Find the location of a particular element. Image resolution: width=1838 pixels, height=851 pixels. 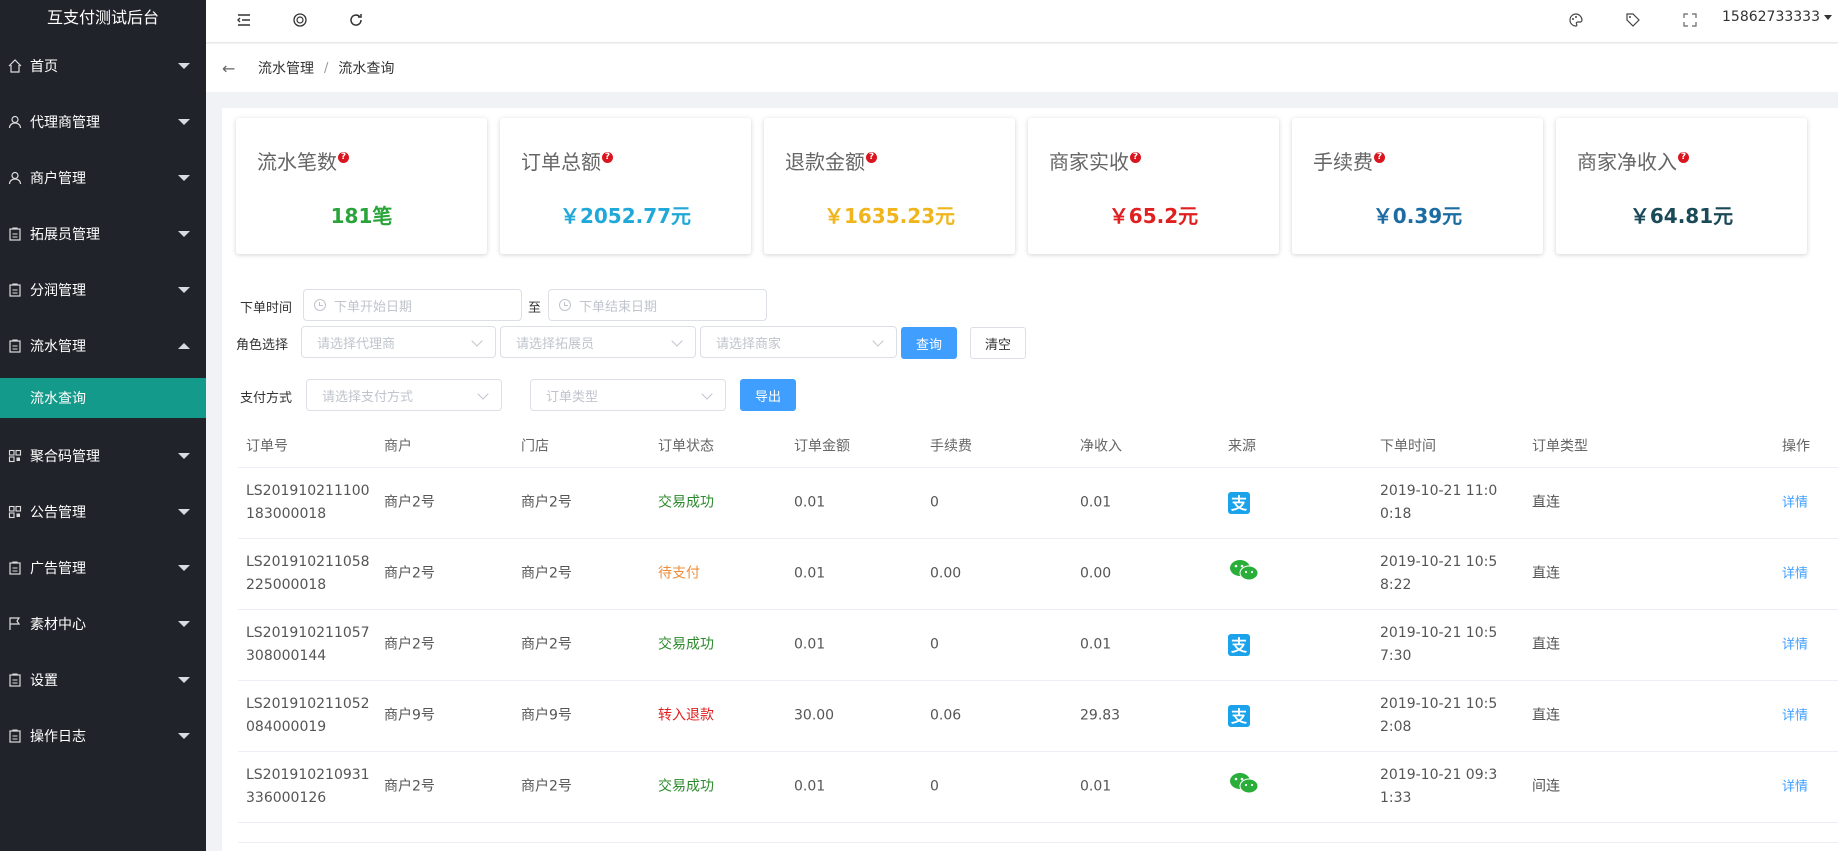

sidebar-item-9: 素材中心 is located at coordinates (103, 624).